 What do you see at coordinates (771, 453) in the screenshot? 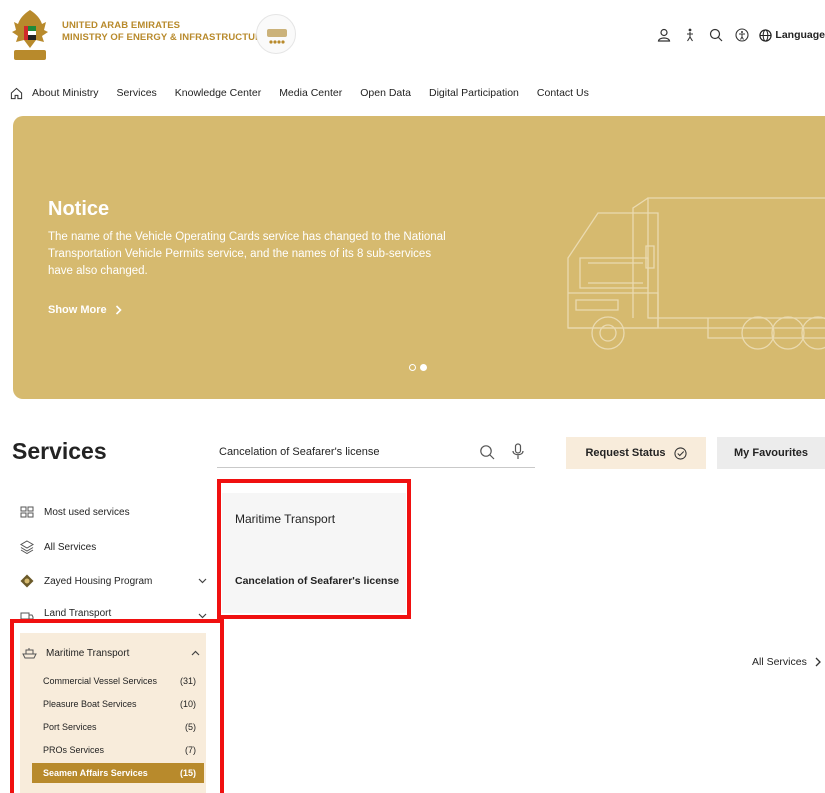
I see `my-favourites-button: My Favourites` at bounding box center [771, 453].